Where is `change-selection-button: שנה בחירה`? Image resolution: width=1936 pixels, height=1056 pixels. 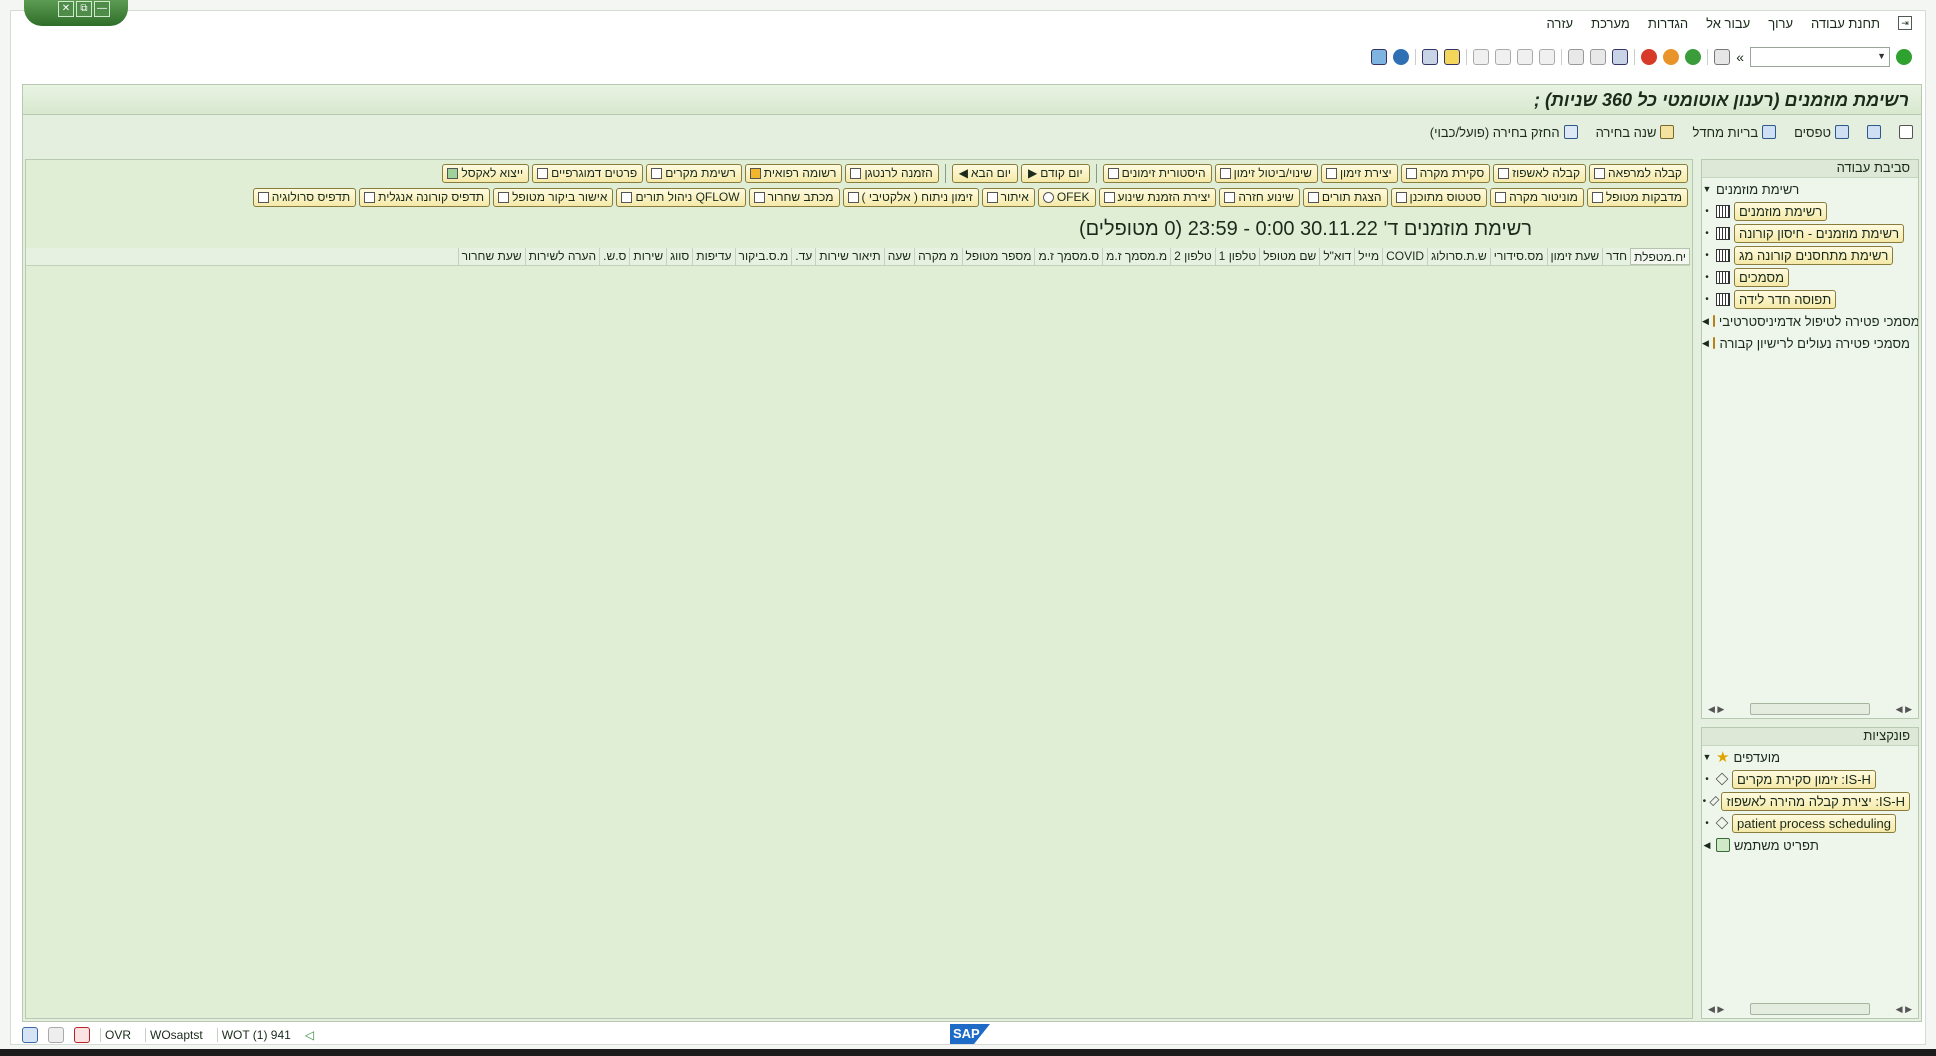
change-selection-button: שנה בחירה is located at coordinates (1635, 132).